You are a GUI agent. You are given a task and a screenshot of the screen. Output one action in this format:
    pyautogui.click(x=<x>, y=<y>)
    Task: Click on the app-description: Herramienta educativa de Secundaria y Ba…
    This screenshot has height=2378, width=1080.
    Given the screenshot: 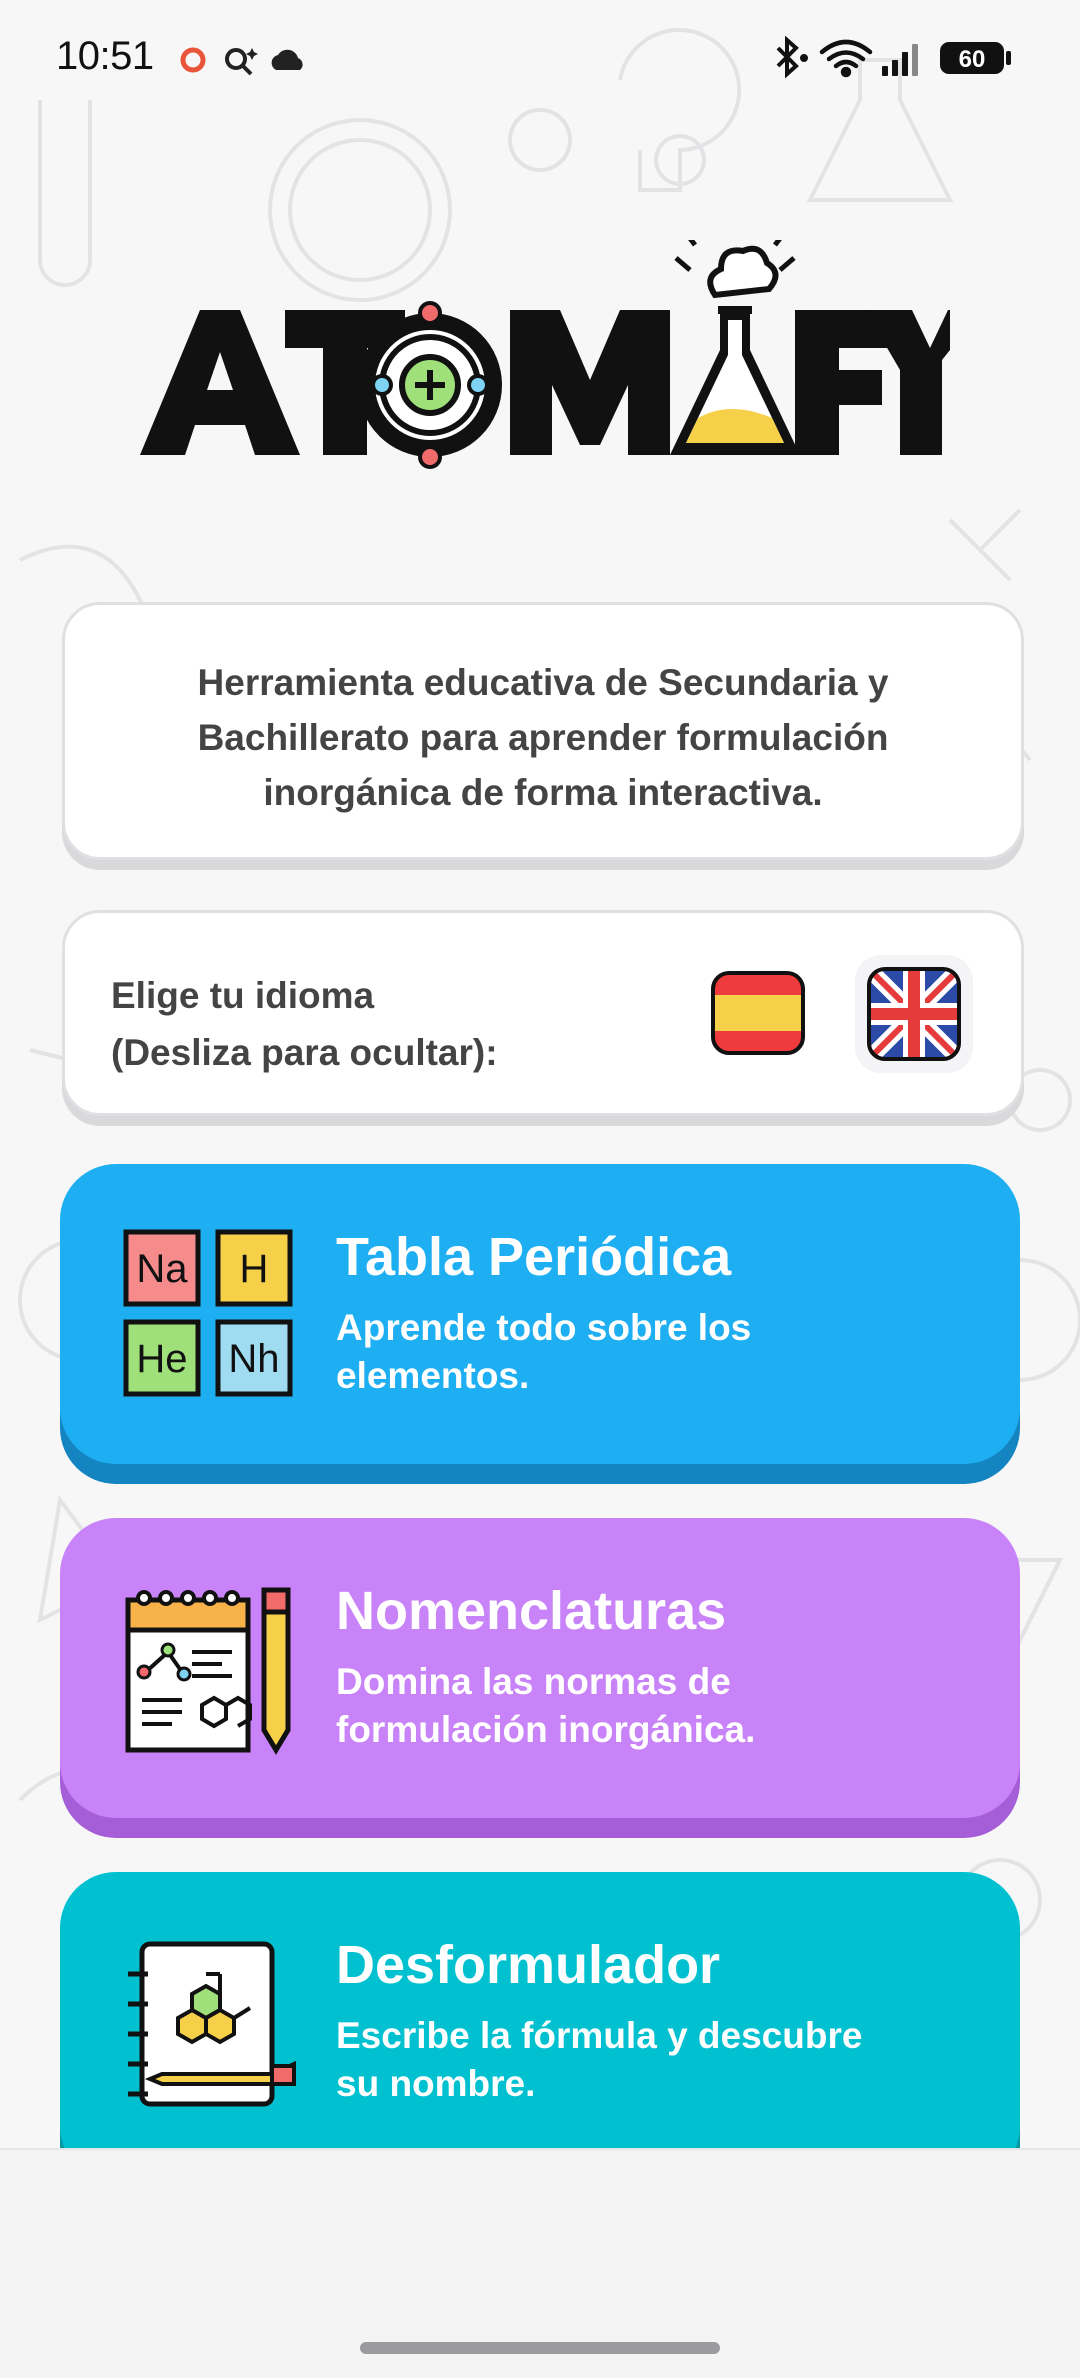 What is the action you would take?
    pyautogui.click(x=543, y=737)
    